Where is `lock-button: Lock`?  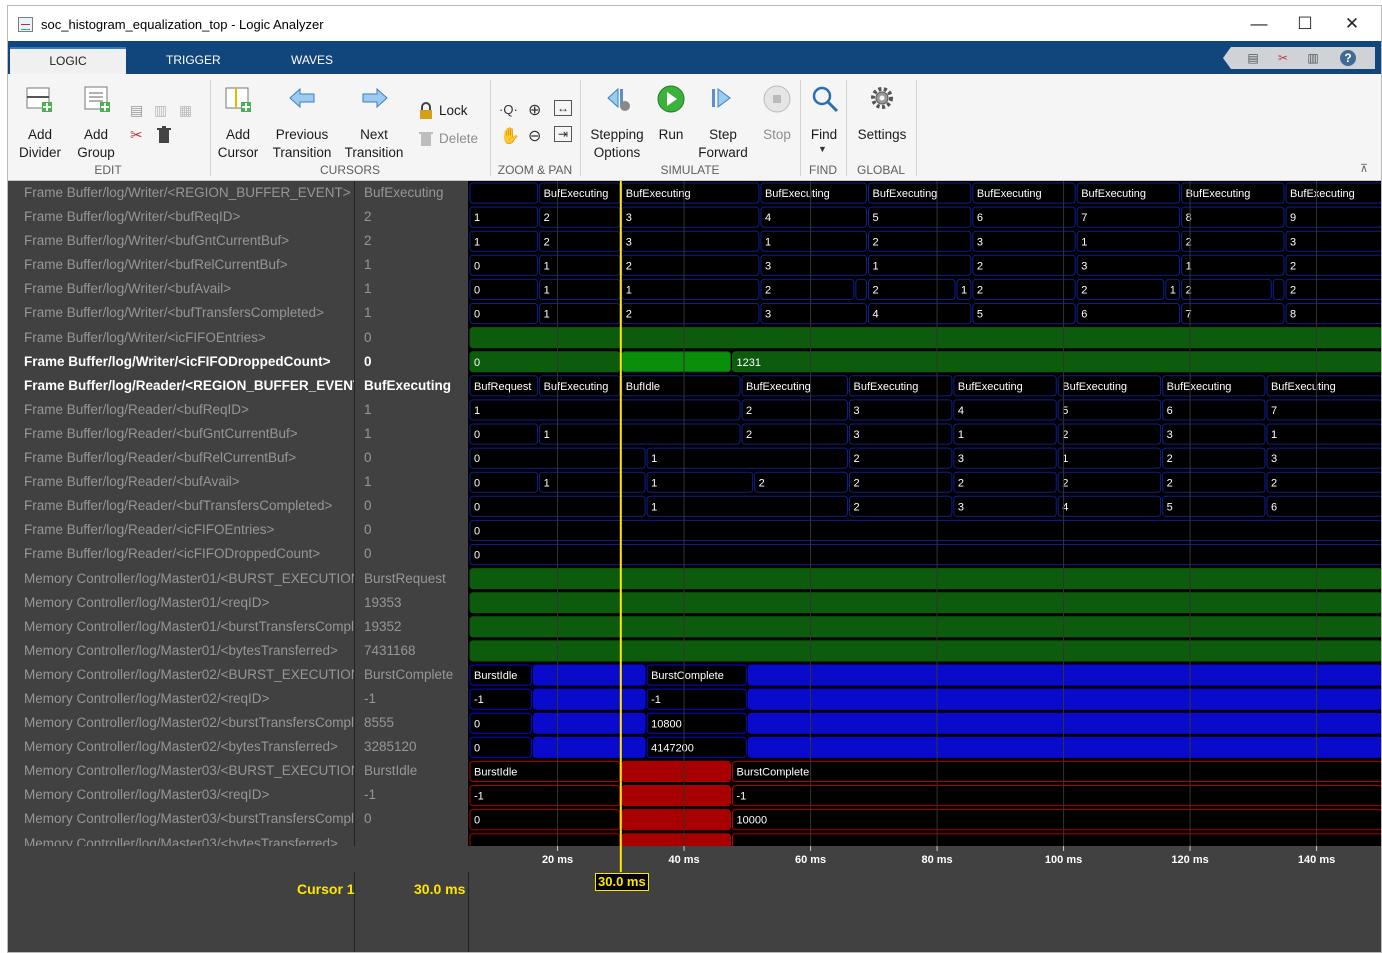 lock-button: Lock is located at coordinates (453, 111).